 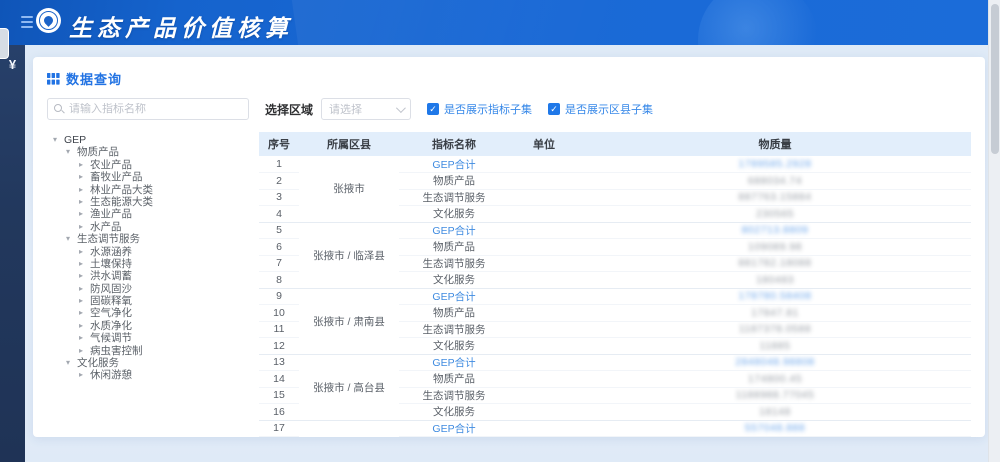 I want to click on tree-item: ▸ 水质净化, so click(x=153, y=326).